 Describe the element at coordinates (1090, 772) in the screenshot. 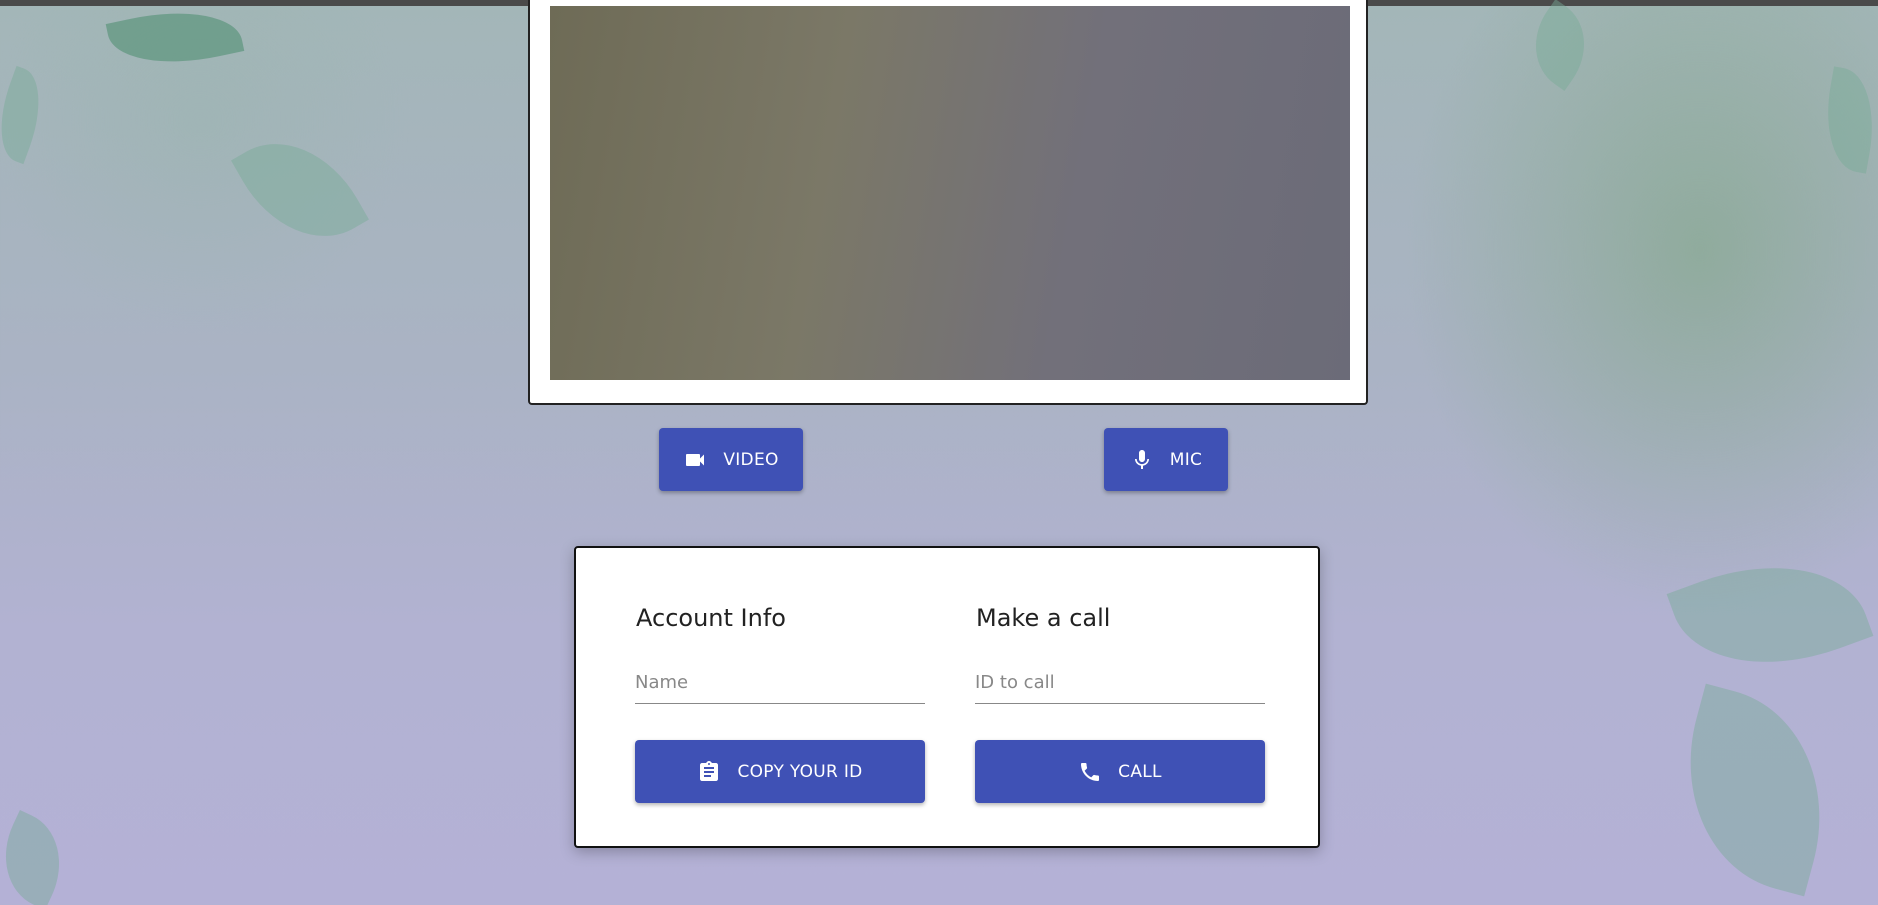

I see `phone-icon` at that location.